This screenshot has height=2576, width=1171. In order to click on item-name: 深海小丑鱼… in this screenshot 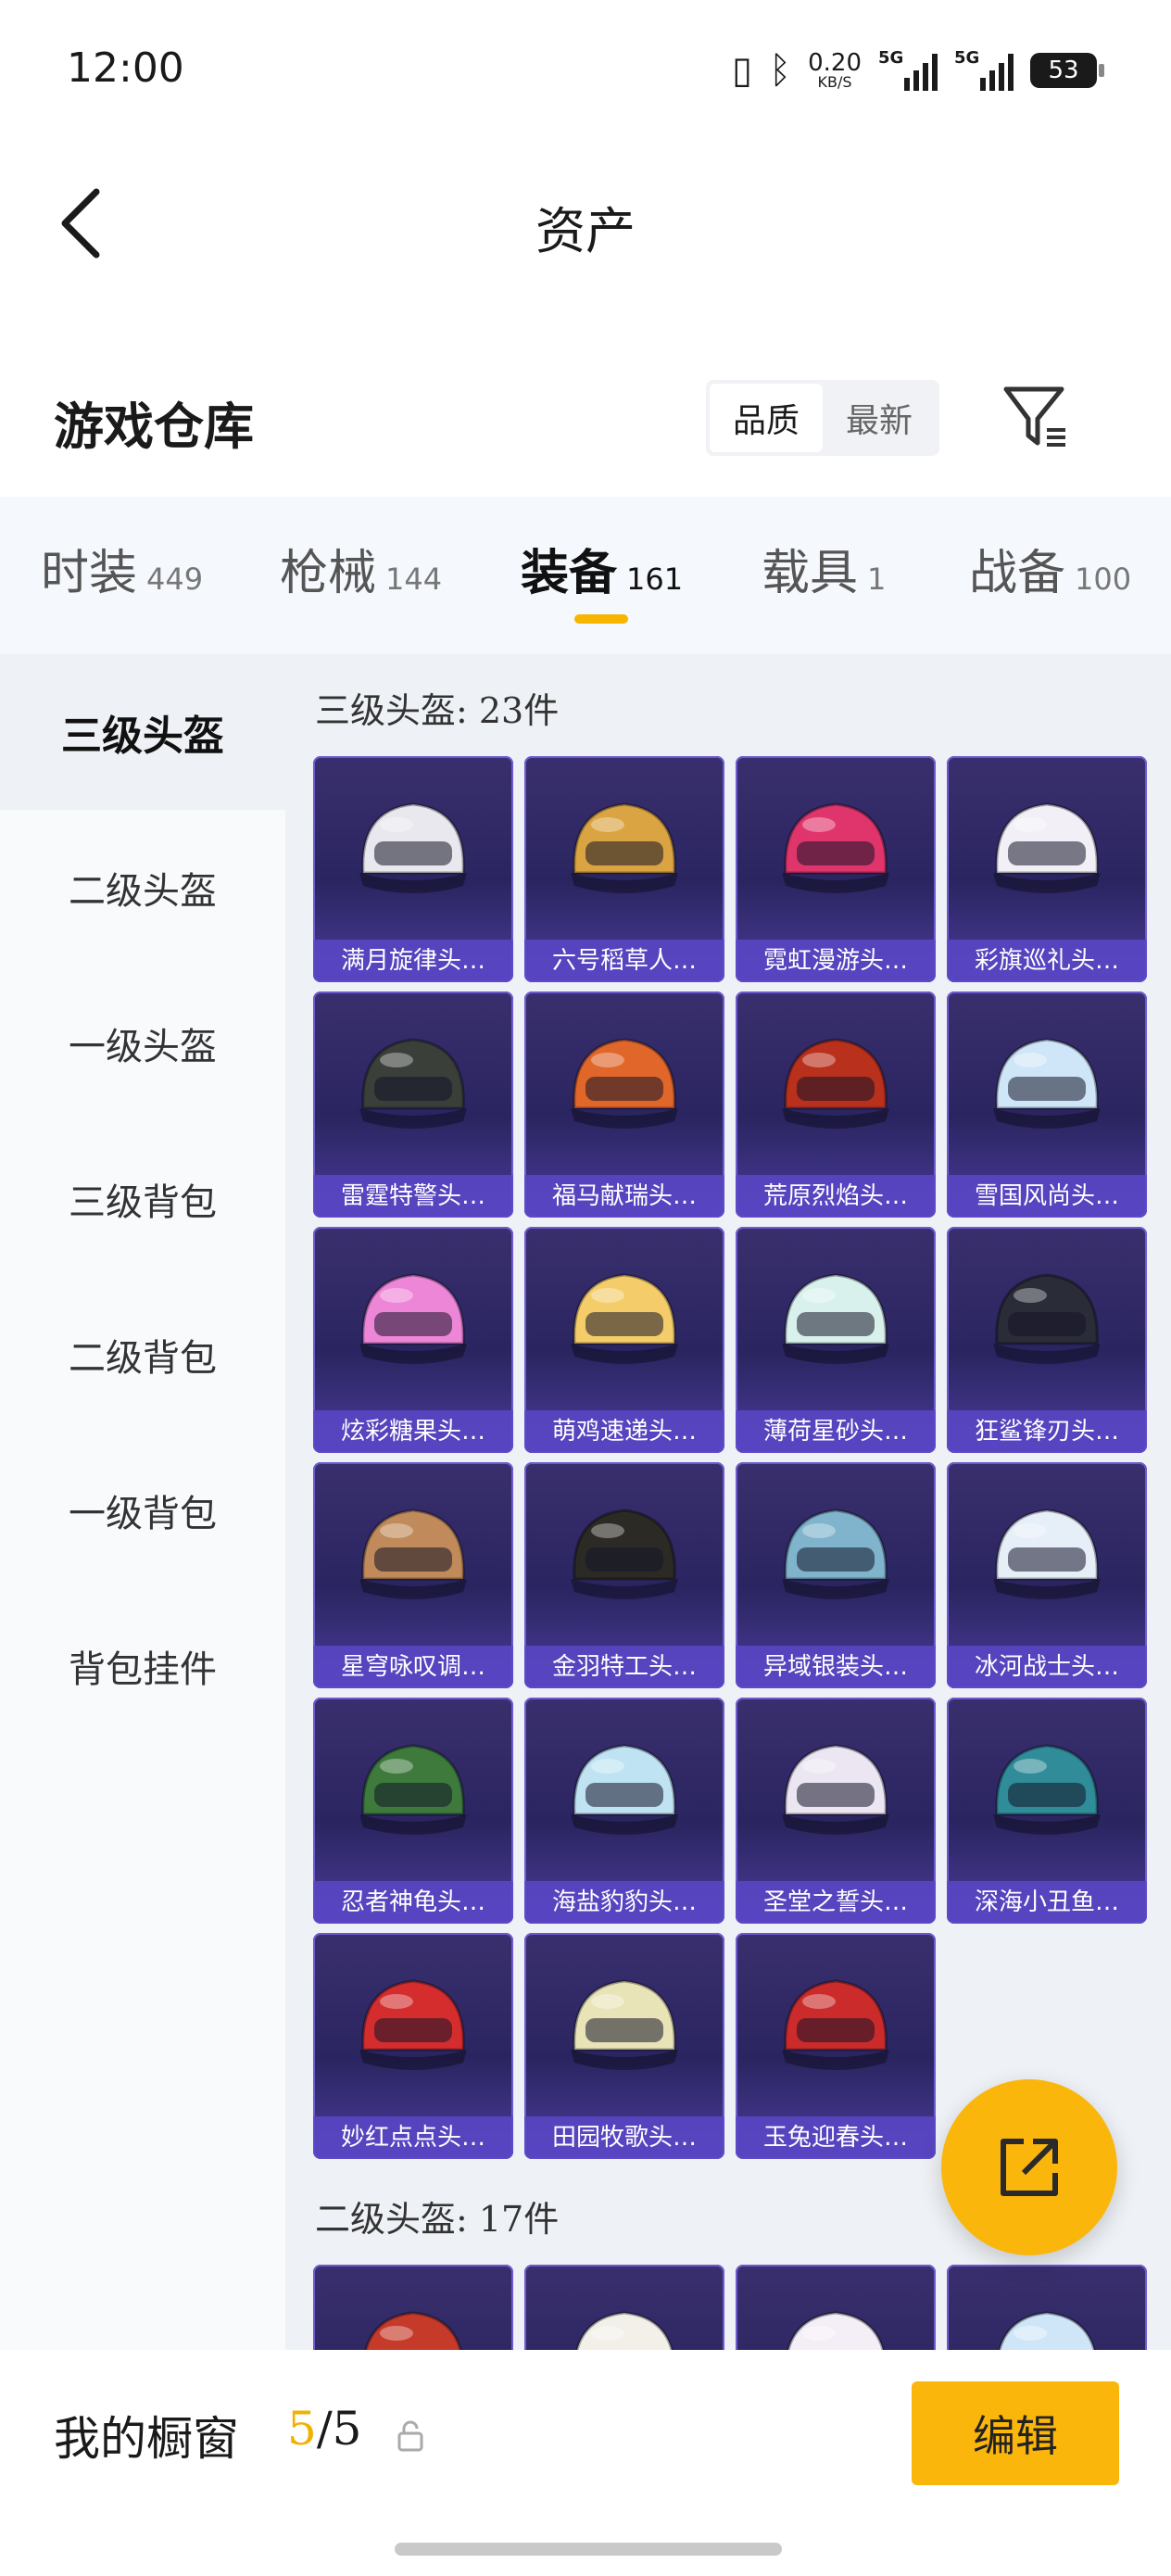, I will do `click(1047, 1902)`.